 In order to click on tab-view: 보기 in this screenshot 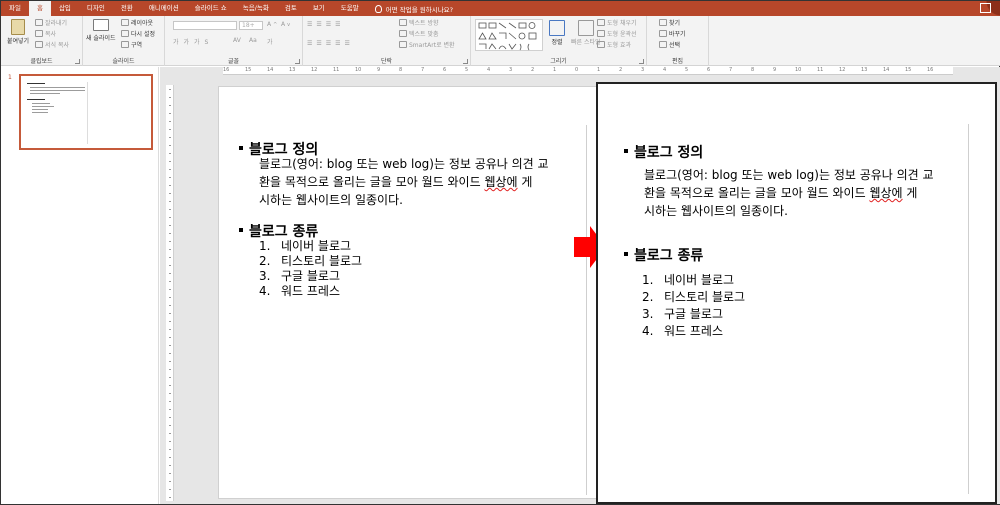, I will do `click(319, 8)`.